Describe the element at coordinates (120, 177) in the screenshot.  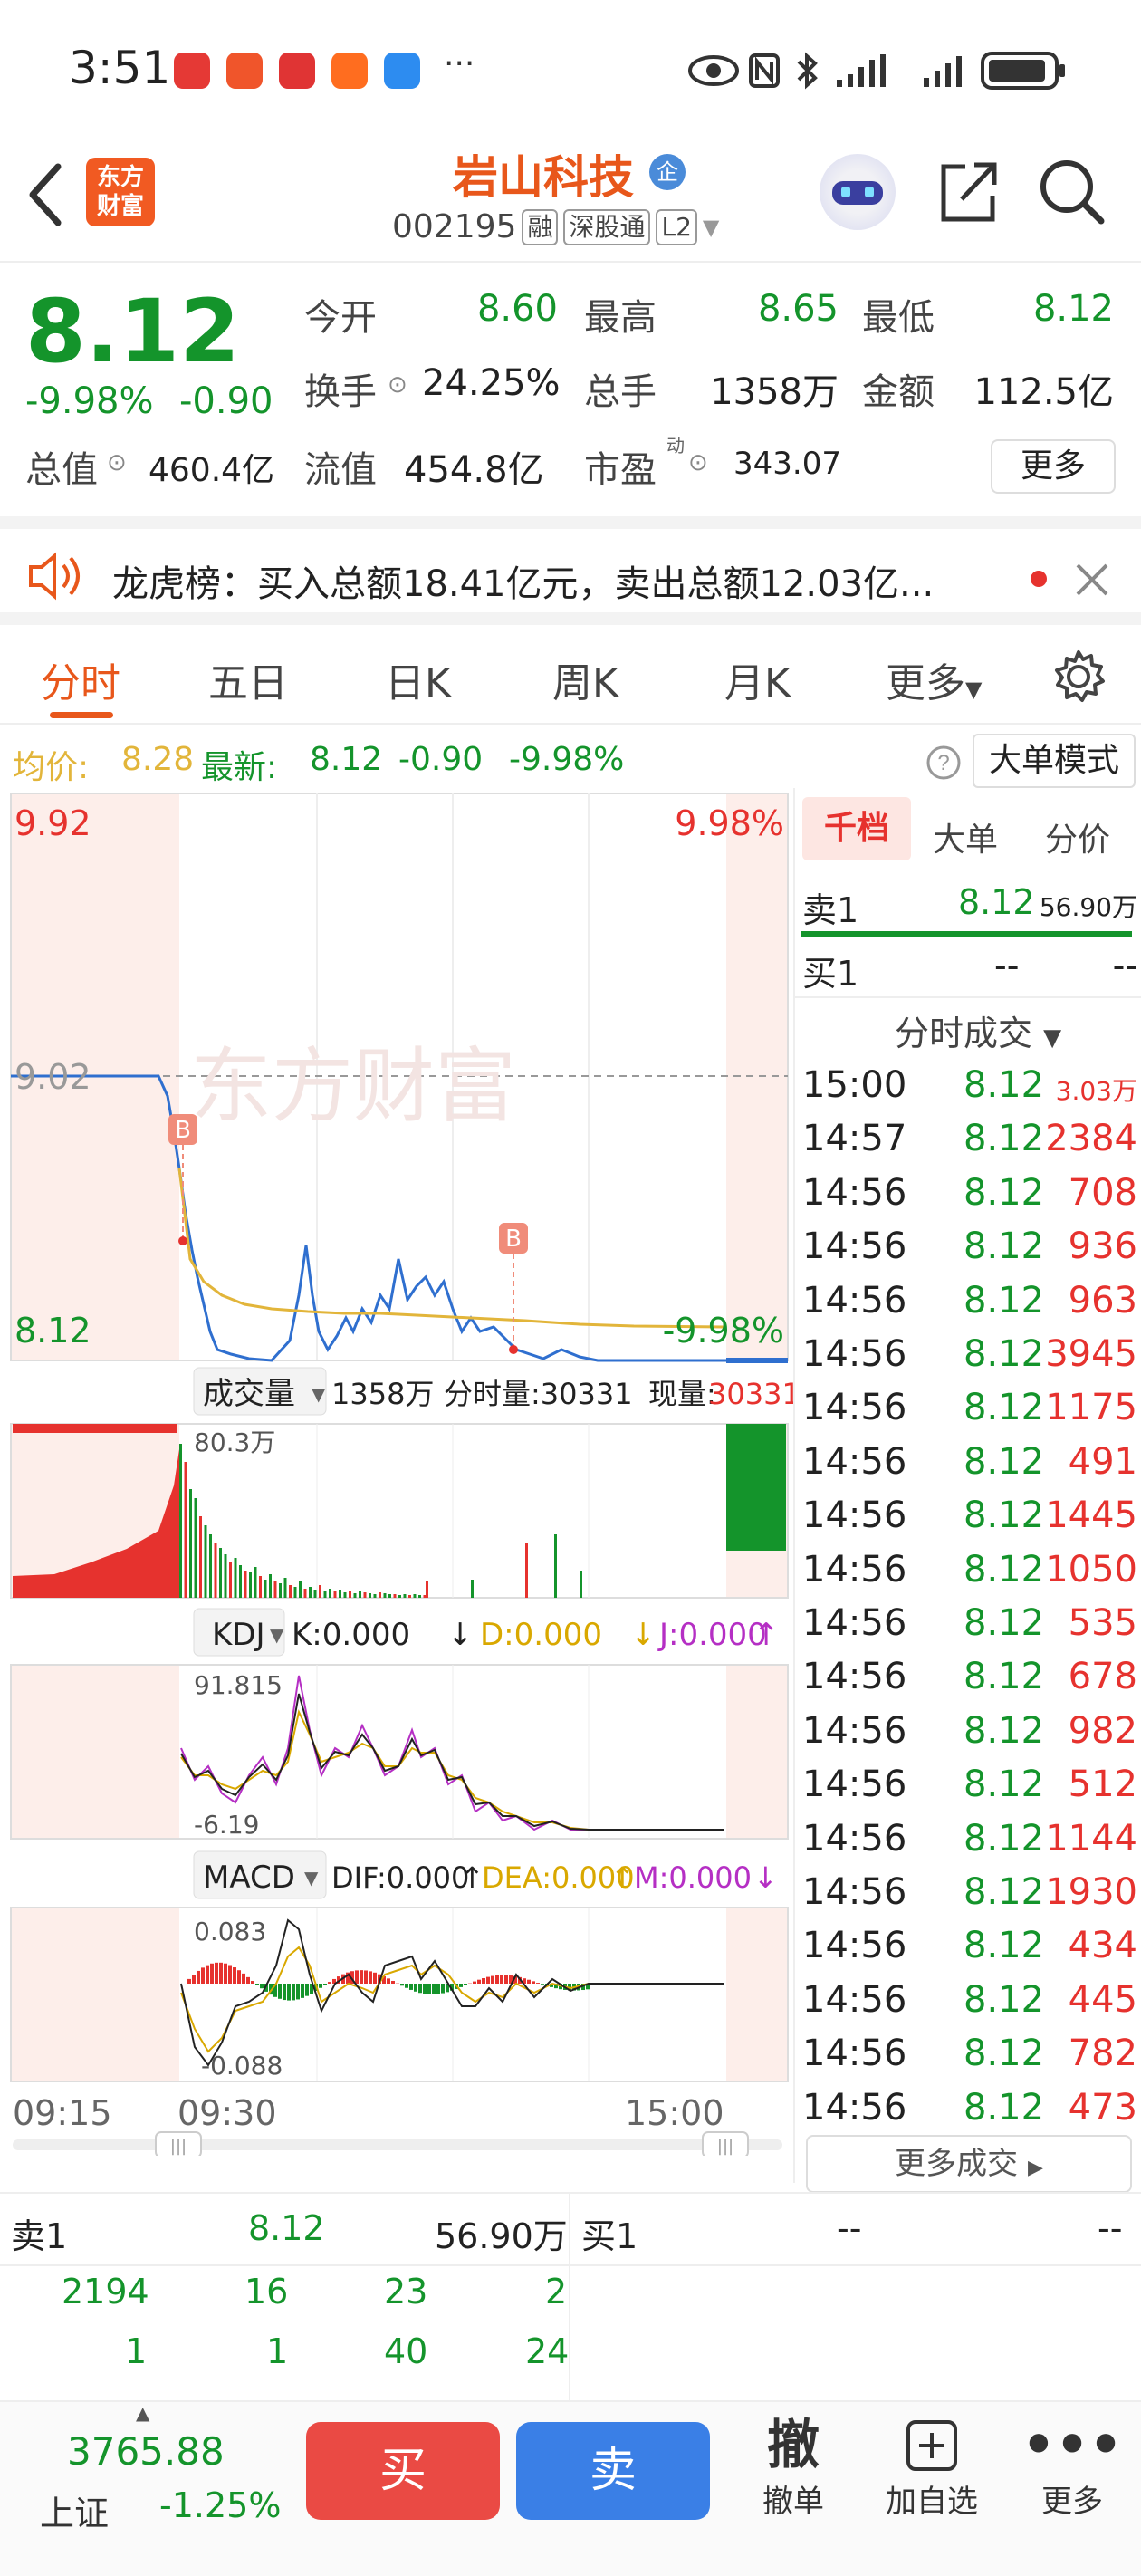
I see `logo-line-1: 东方` at that location.